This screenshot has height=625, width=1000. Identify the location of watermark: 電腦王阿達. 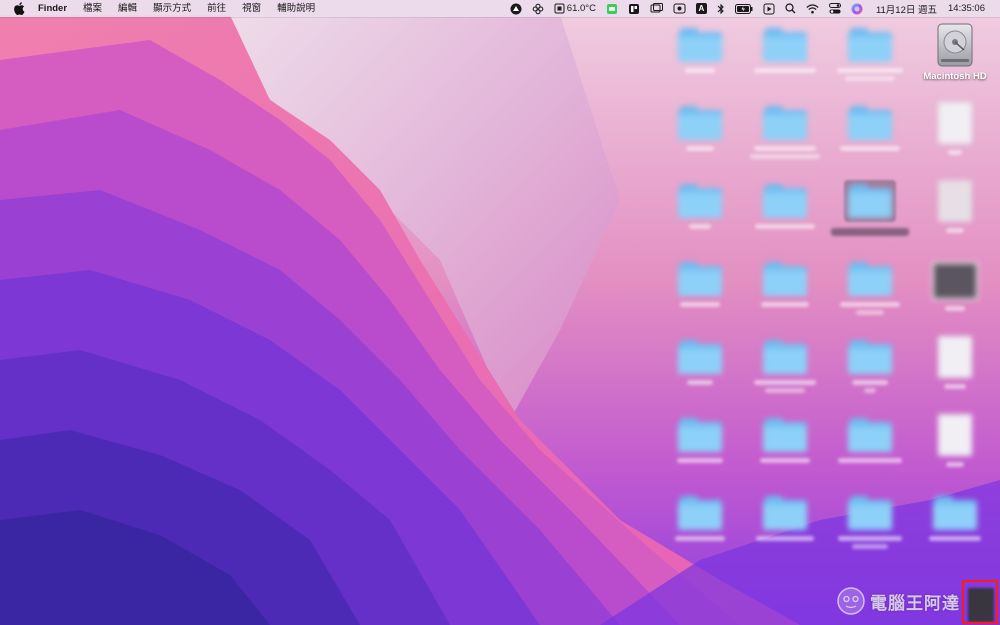
(898, 601).